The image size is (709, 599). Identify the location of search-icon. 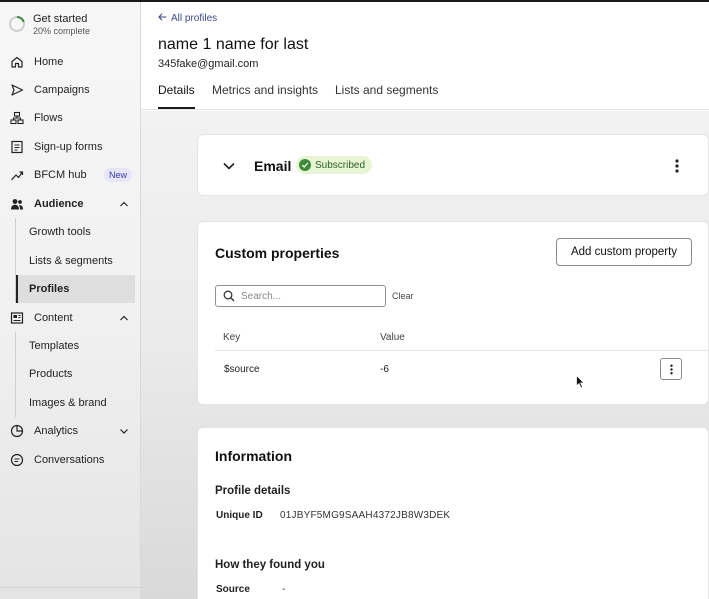
(229, 296).